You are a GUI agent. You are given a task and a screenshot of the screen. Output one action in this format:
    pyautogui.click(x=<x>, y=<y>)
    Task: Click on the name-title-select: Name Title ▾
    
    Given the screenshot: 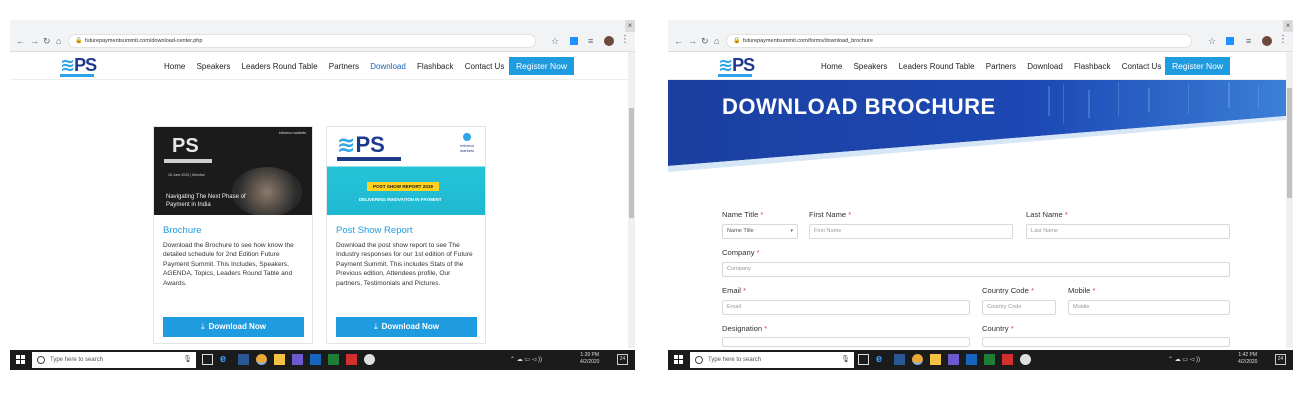 What is the action you would take?
    pyautogui.click(x=760, y=231)
    